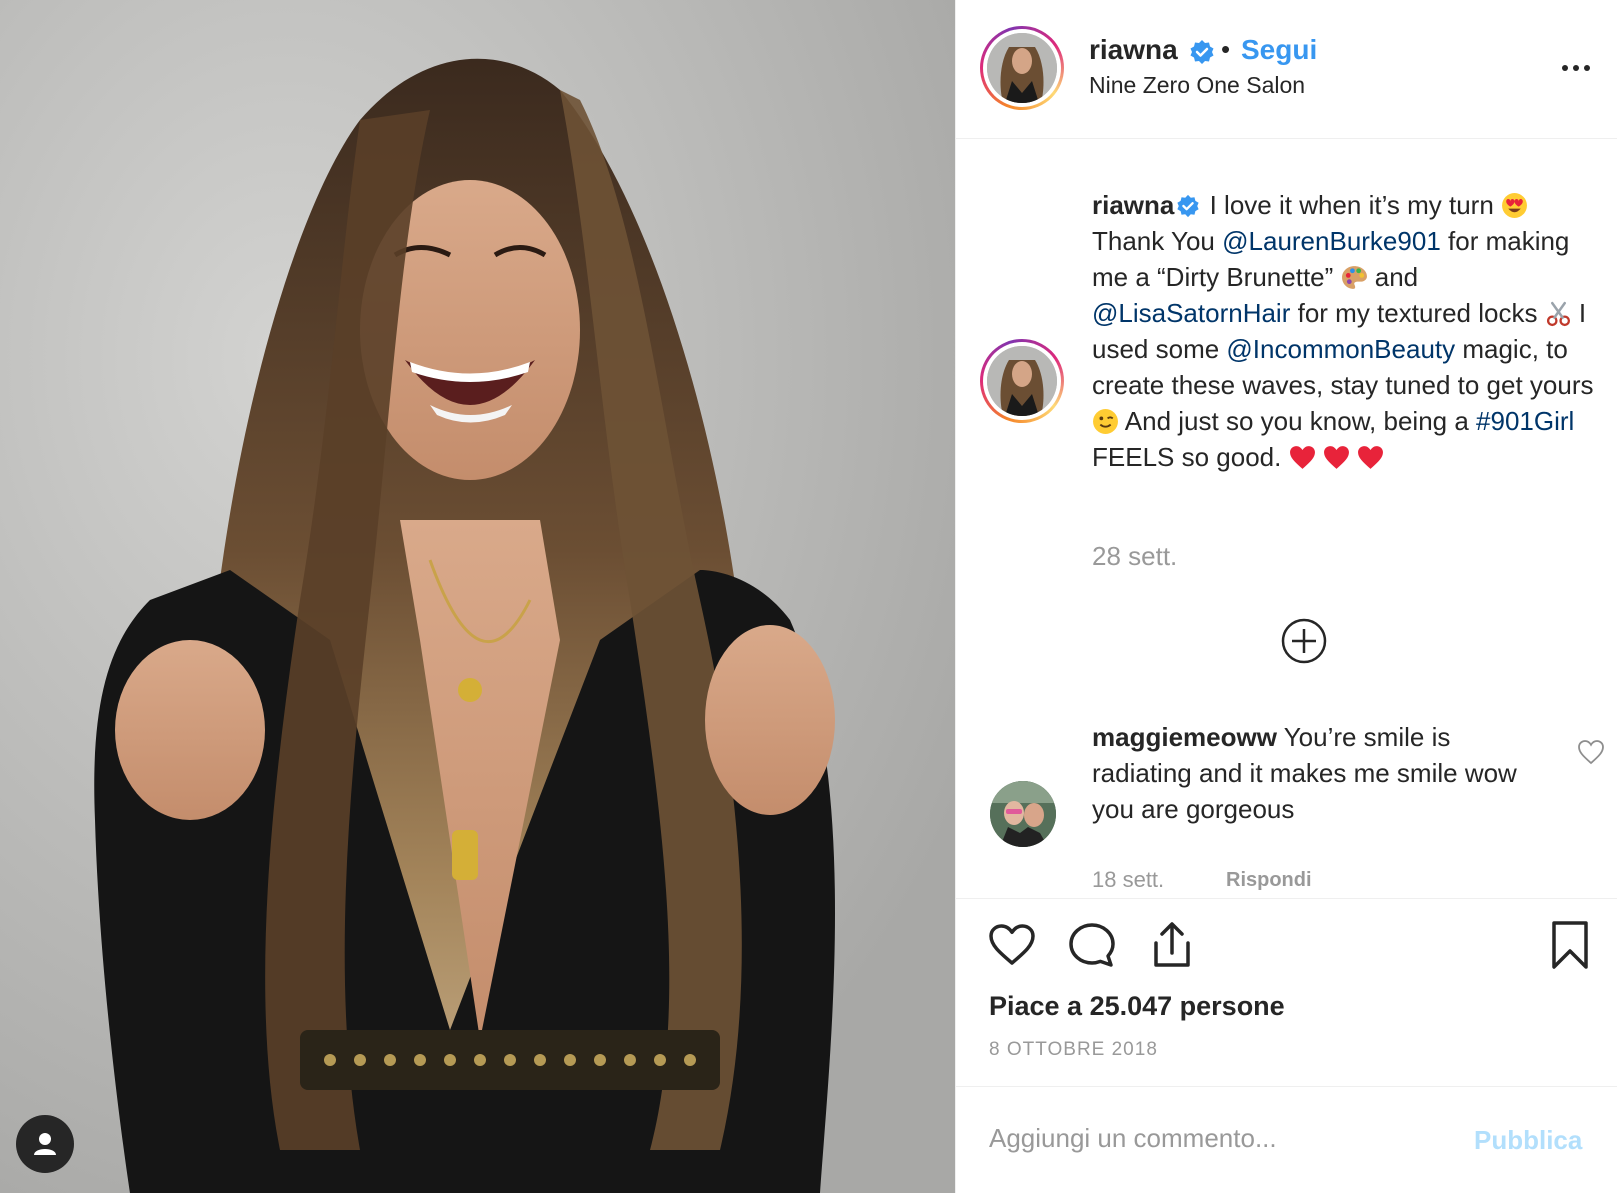 This screenshot has height=1193, width=1617. I want to click on share-upload-icon, so click(1172, 944).